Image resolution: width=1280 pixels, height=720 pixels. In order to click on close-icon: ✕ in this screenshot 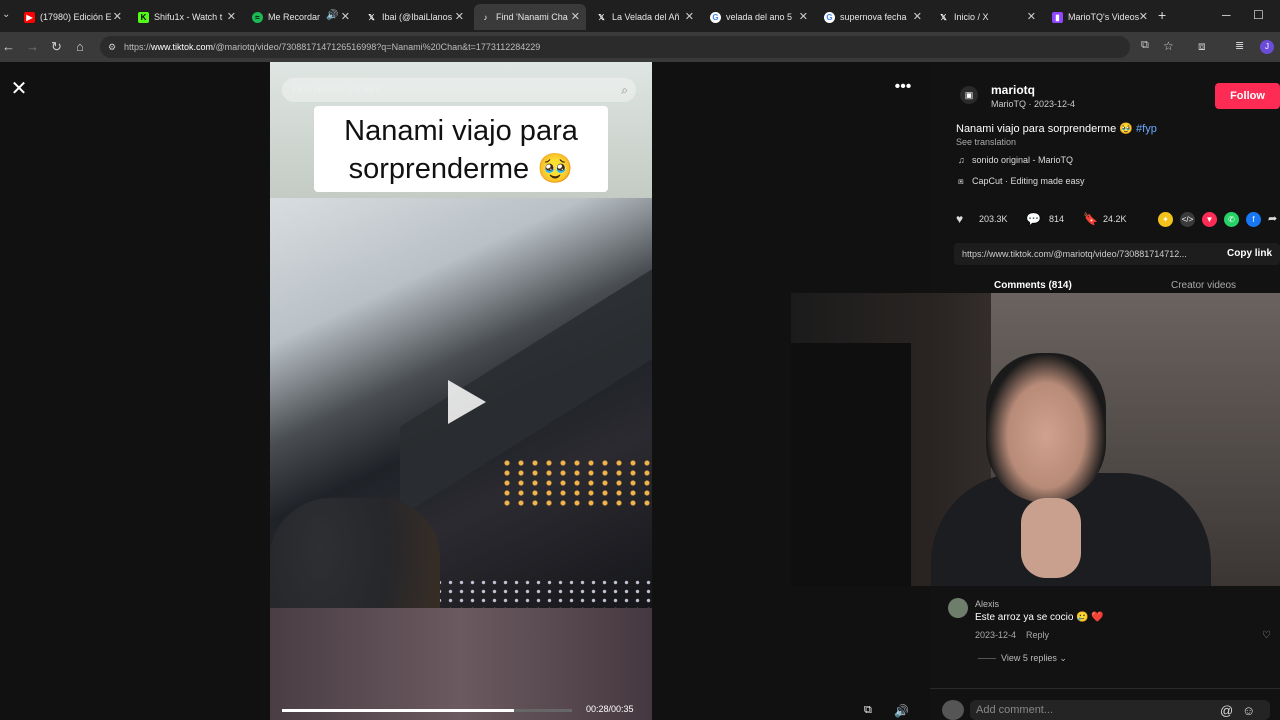, I will do `click(19, 89)`.